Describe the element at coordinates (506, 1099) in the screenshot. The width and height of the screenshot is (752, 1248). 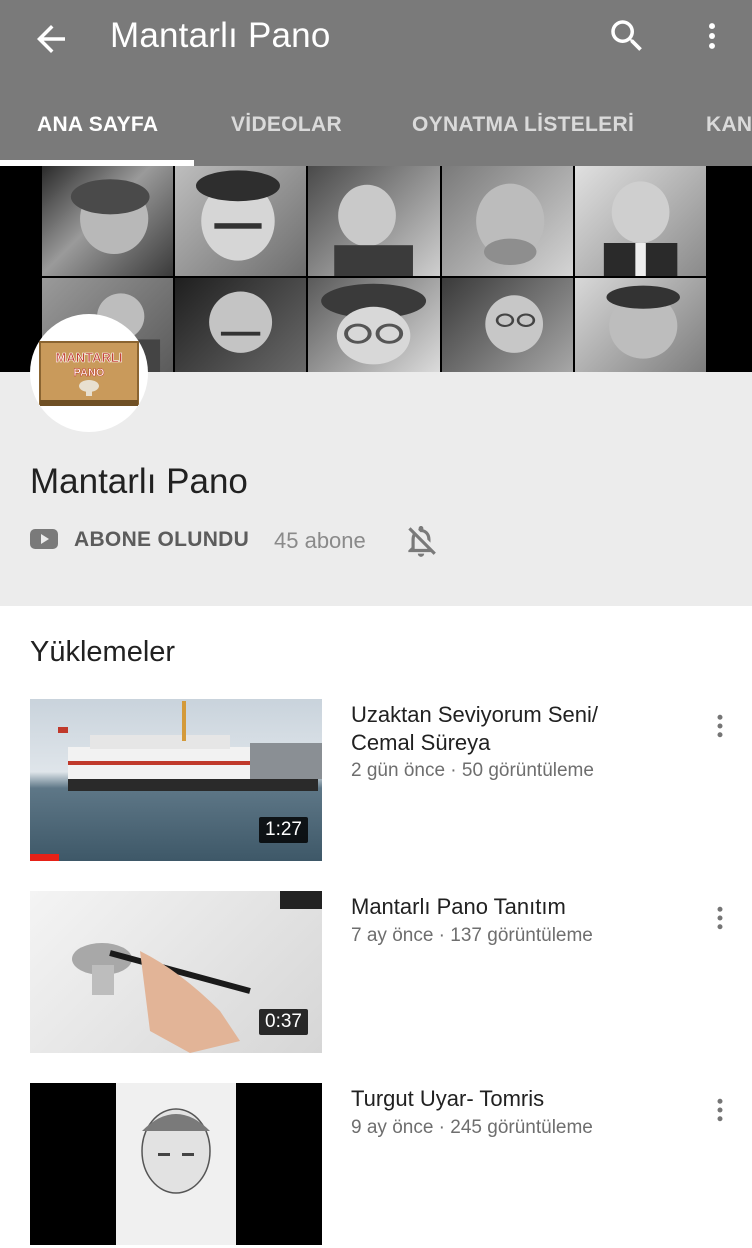
I see `video-title: Turgut Uyar- Tomris` at that location.